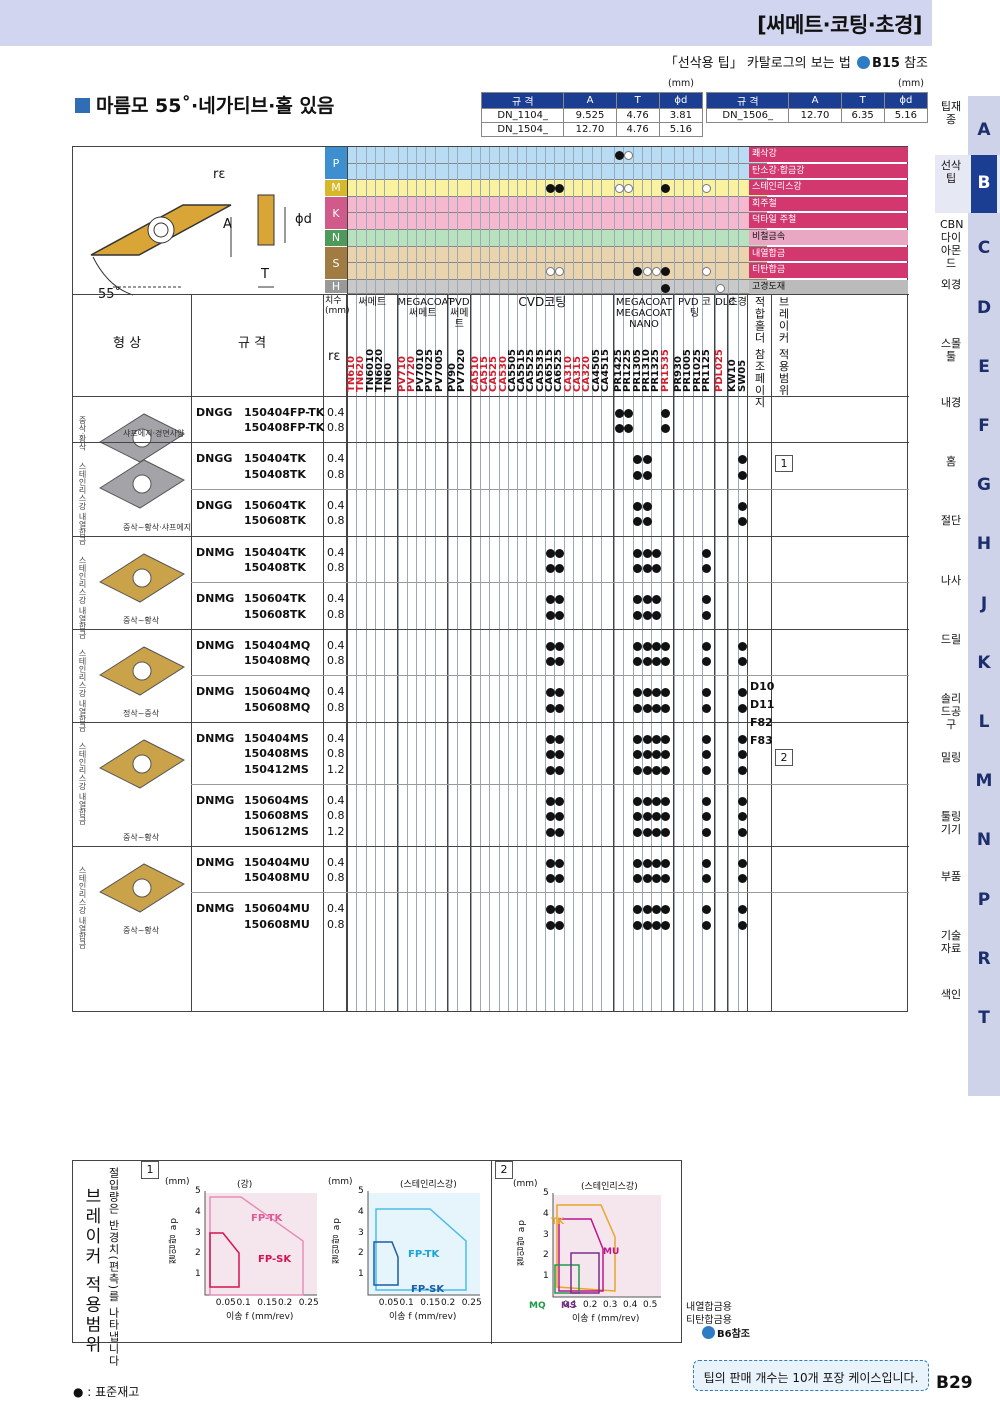 This screenshot has width=1000, height=1415. Describe the element at coordinates (336, 238) in the screenshot. I see `material-code-n: N` at that location.